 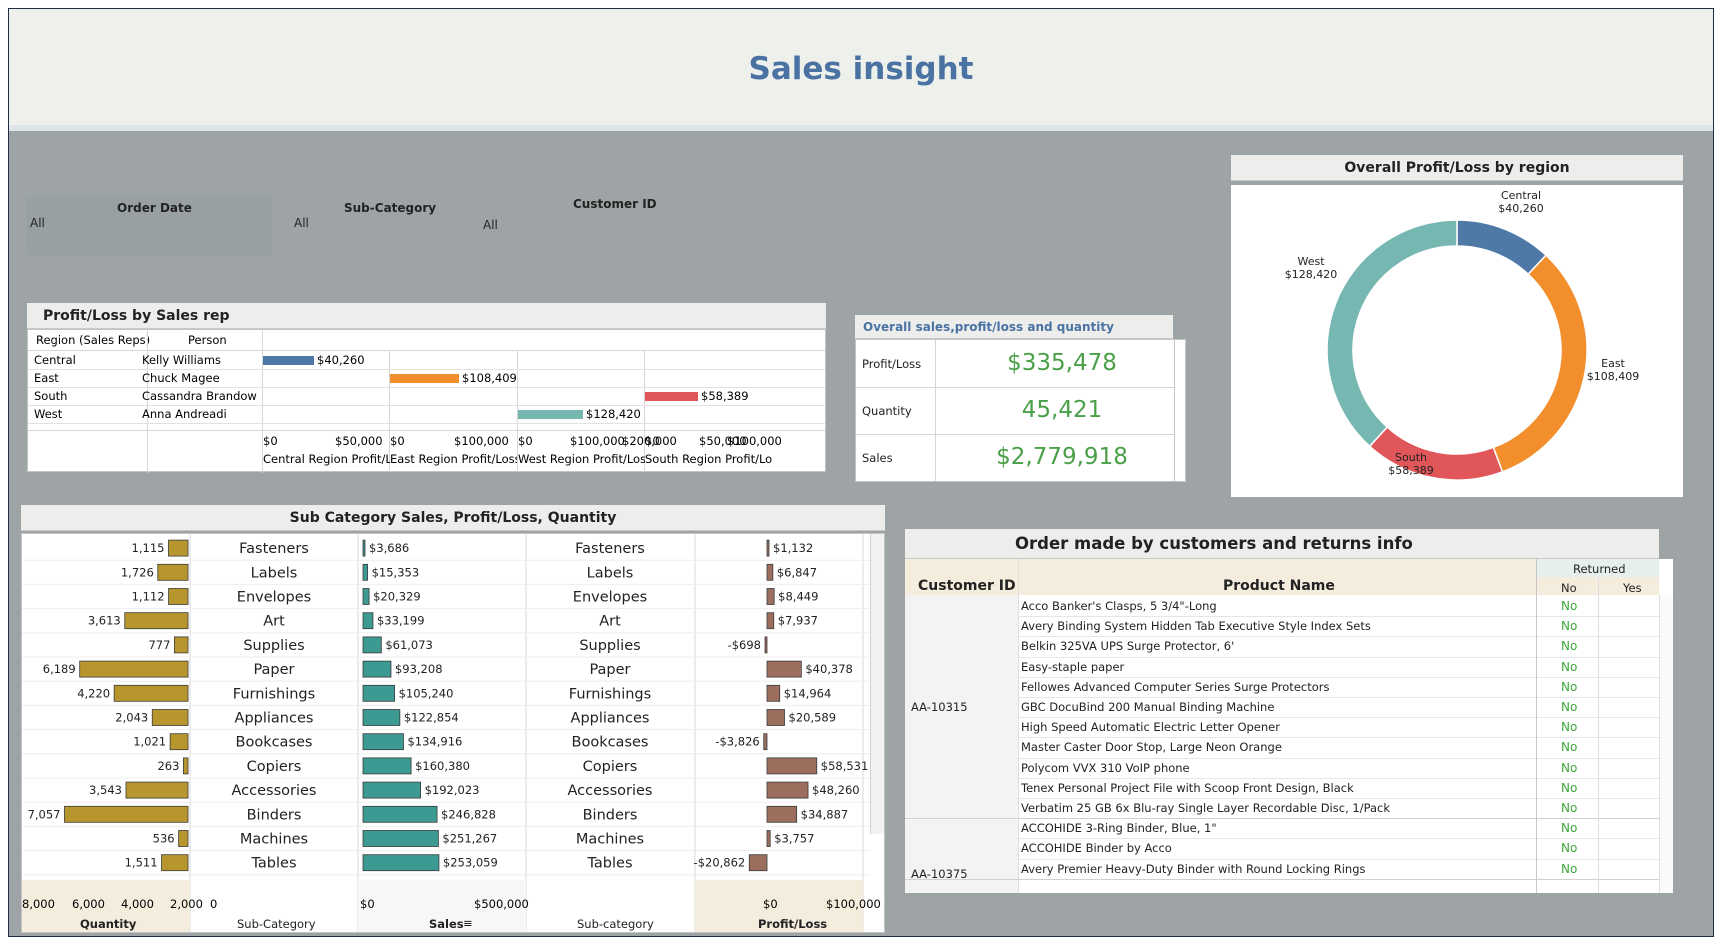 I want to click on sales-rep-title: Profit/Loss by Sales rep, so click(x=426, y=316).